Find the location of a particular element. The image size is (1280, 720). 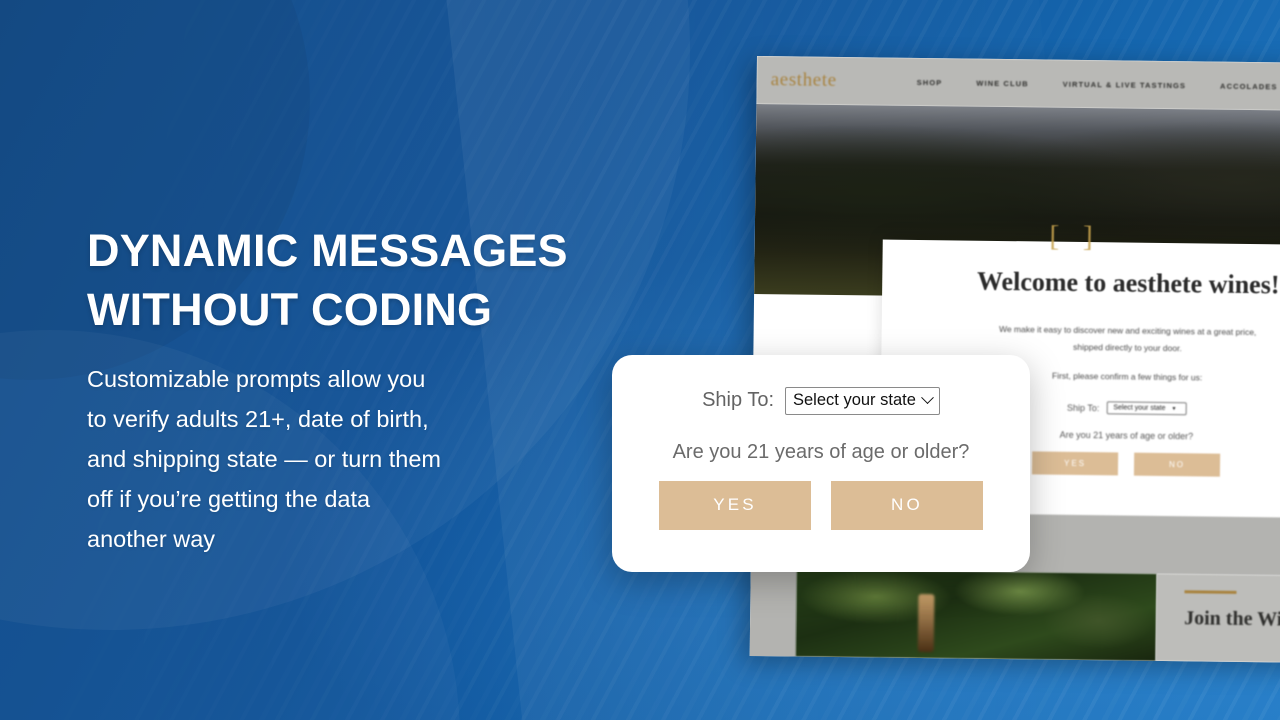

chevron-down-icon: ▾ is located at coordinates (1174, 409).